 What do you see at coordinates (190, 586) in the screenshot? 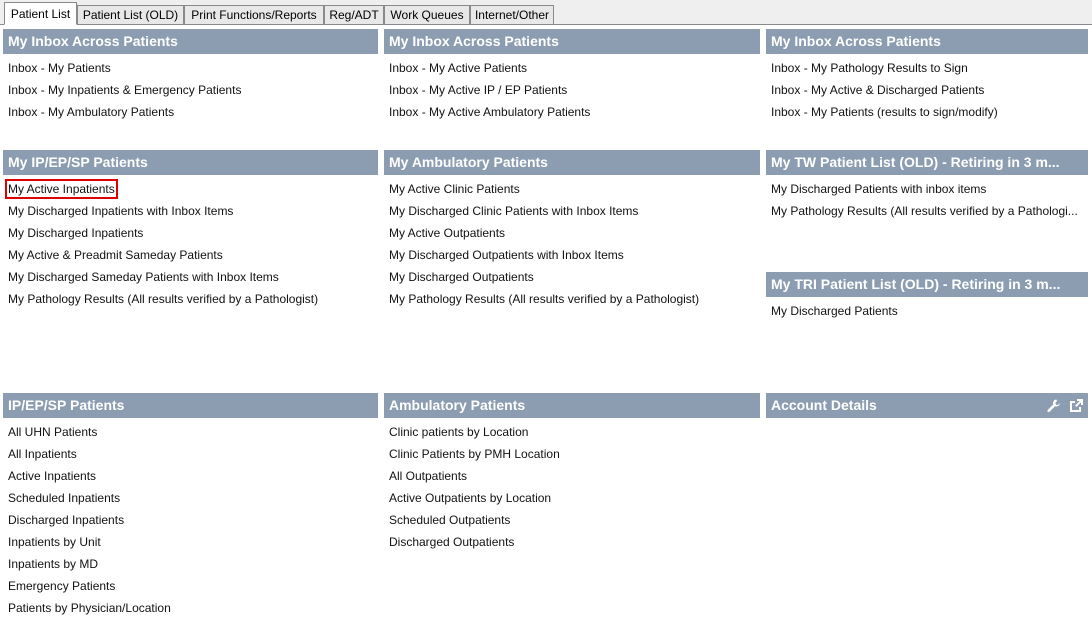
I see `link-emergency-patients: Emergency Patients` at bounding box center [190, 586].